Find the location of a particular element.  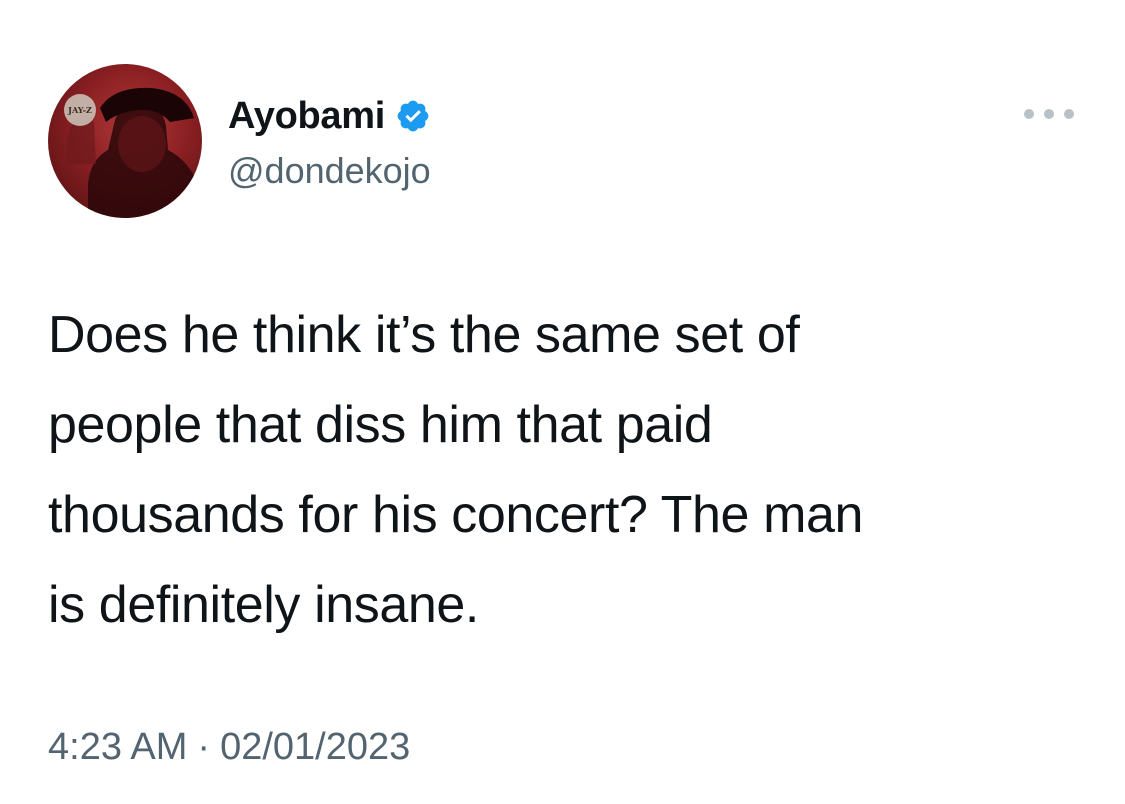

jay-z-logo-icon: JAY-Z is located at coordinates (80, 110).